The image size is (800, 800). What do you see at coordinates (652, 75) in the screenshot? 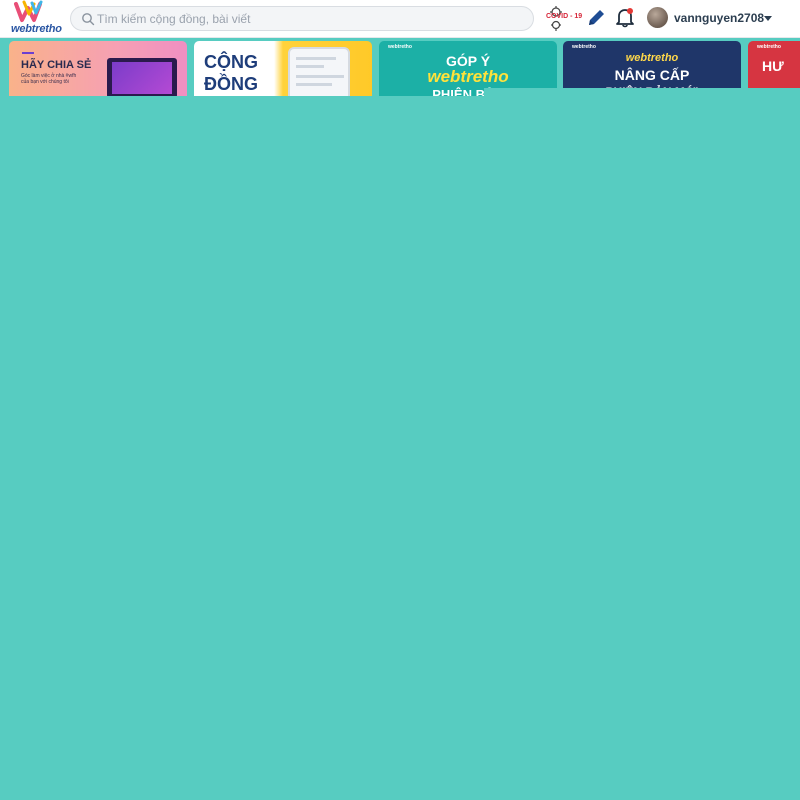
I see `banner-title: NÂNG CẤP` at bounding box center [652, 75].